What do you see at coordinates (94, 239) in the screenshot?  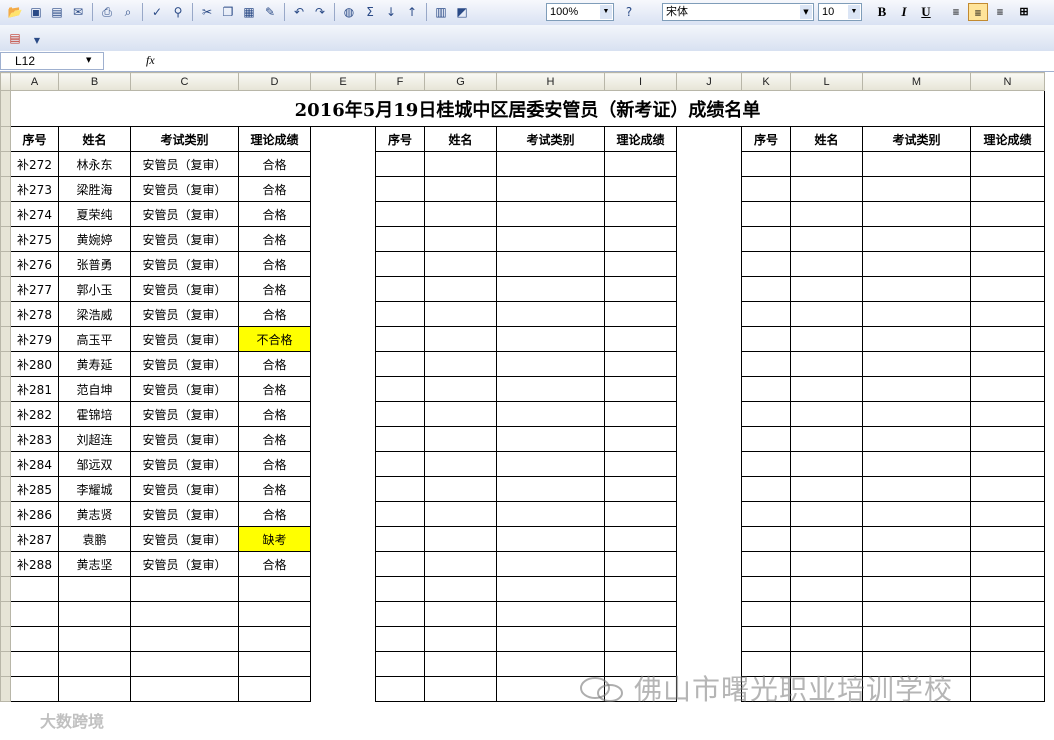 I see `name-cell: 黄婉婷` at bounding box center [94, 239].